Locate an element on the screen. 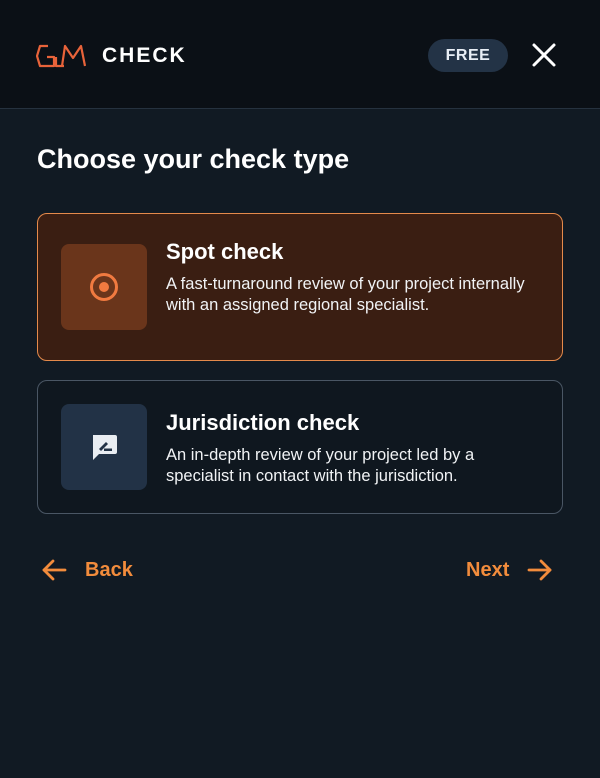  plan-badge: FREE is located at coordinates (468, 55).